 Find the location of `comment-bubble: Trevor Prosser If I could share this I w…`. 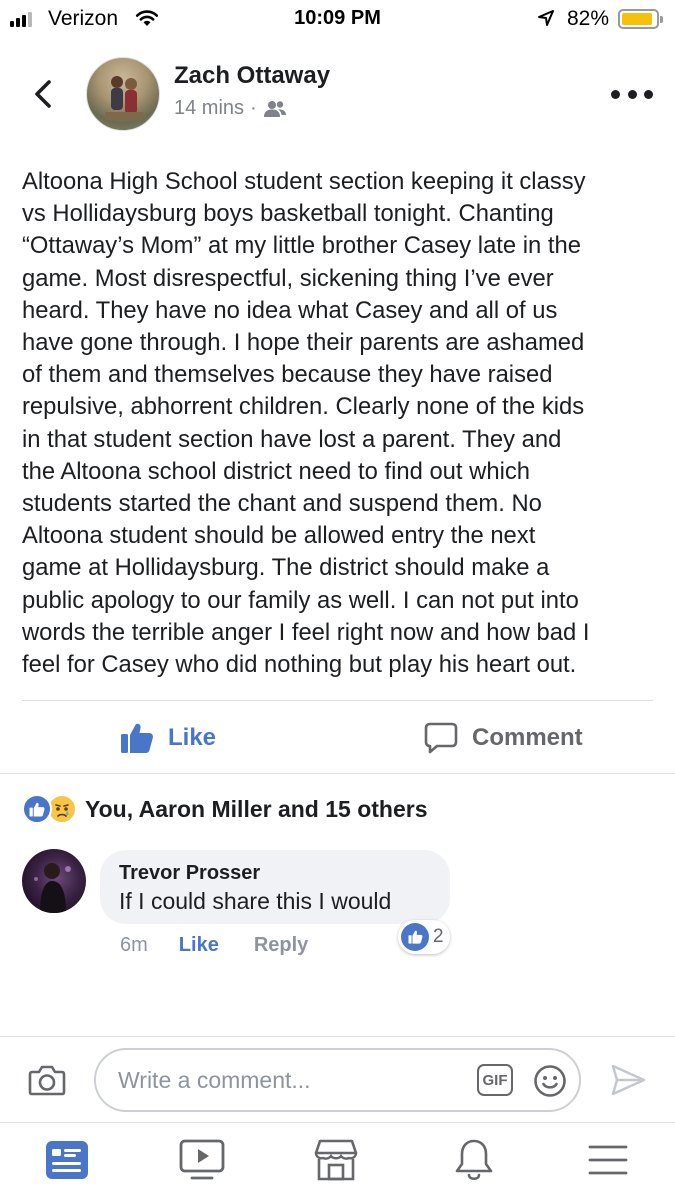

comment-bubble: Trevor Prosser If I could share this I w… is located at coordinates (275, 887).